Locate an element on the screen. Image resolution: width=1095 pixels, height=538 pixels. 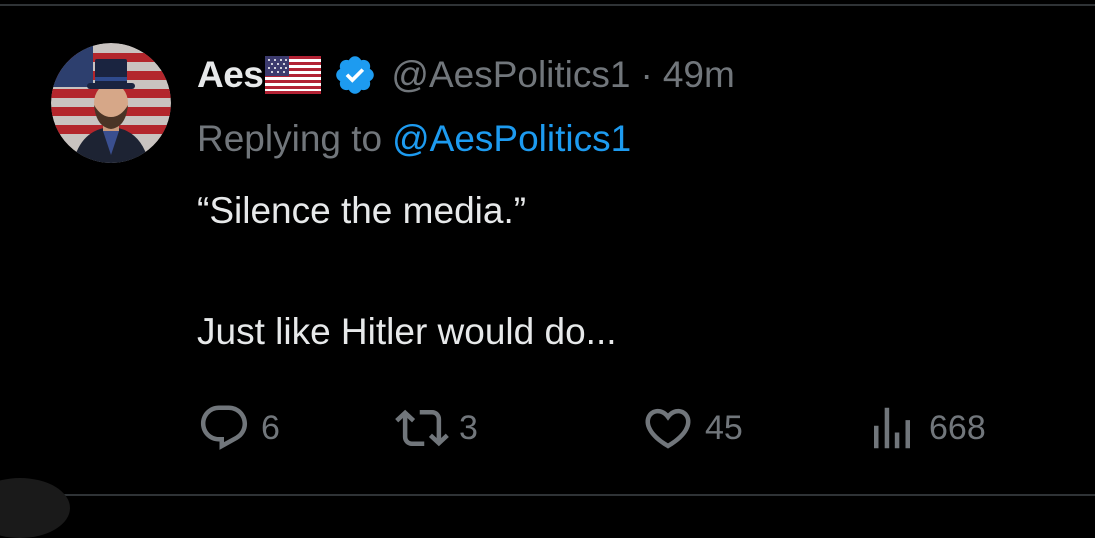
corner-shadow is located at coordinates (35, 508).